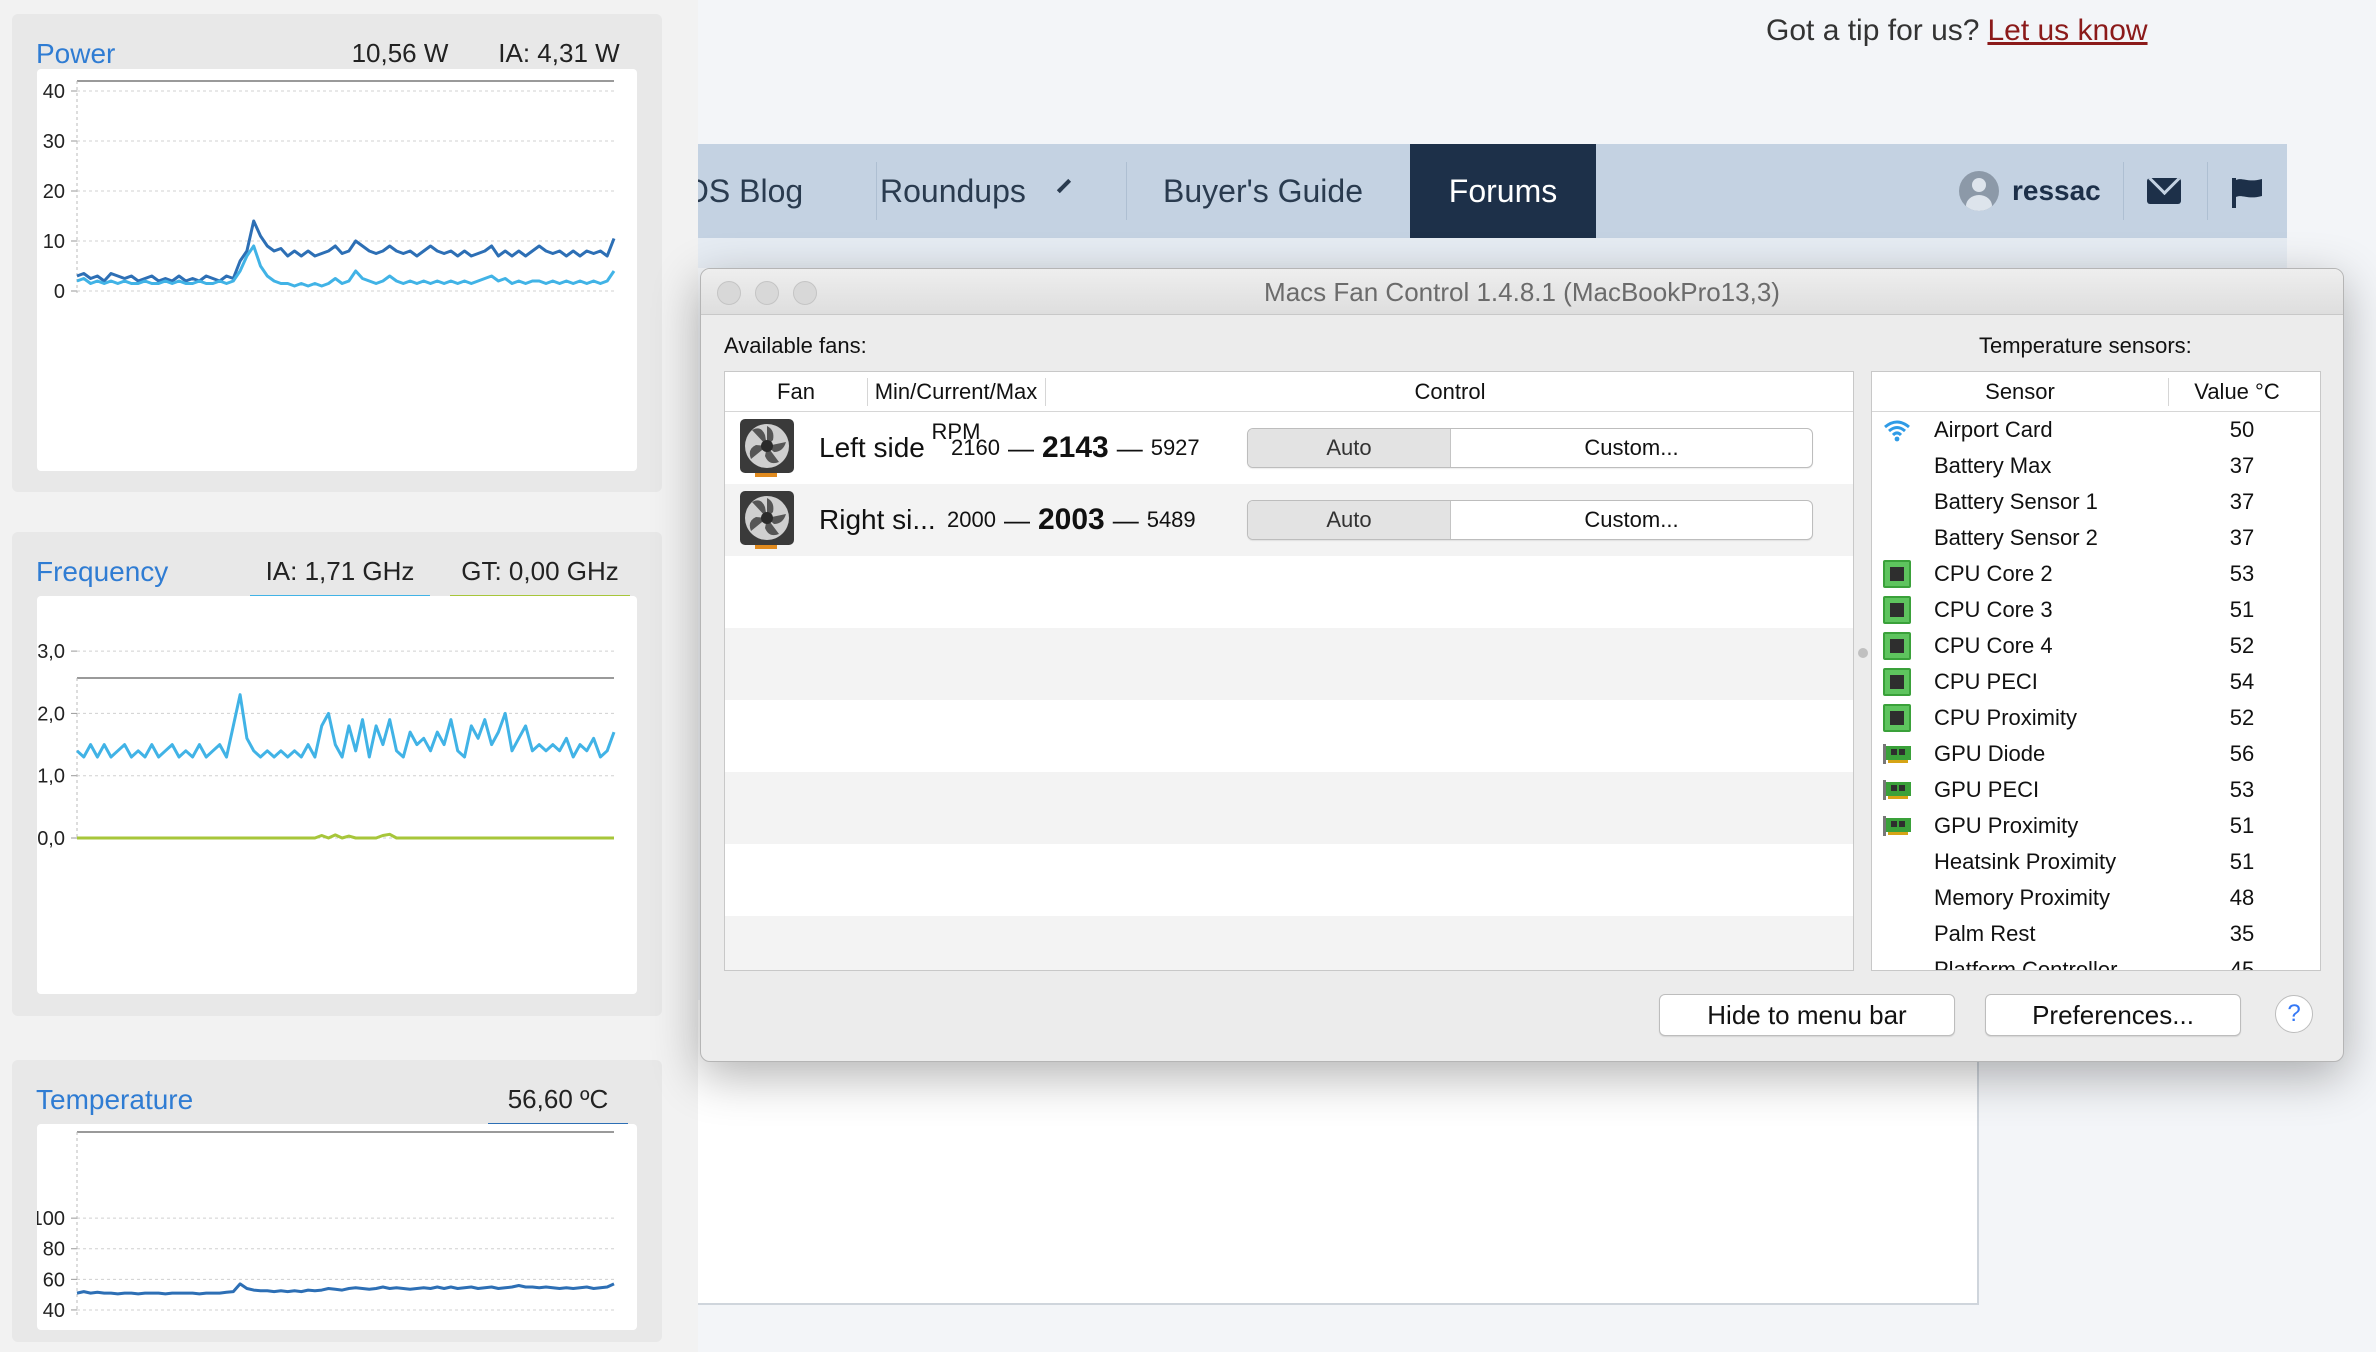 This screenshot has width=2376, height=1352. Describe the element at coordinates (2087, 790) in the screenshot. I see `sensor-row: GPU PECI 53` at that location.